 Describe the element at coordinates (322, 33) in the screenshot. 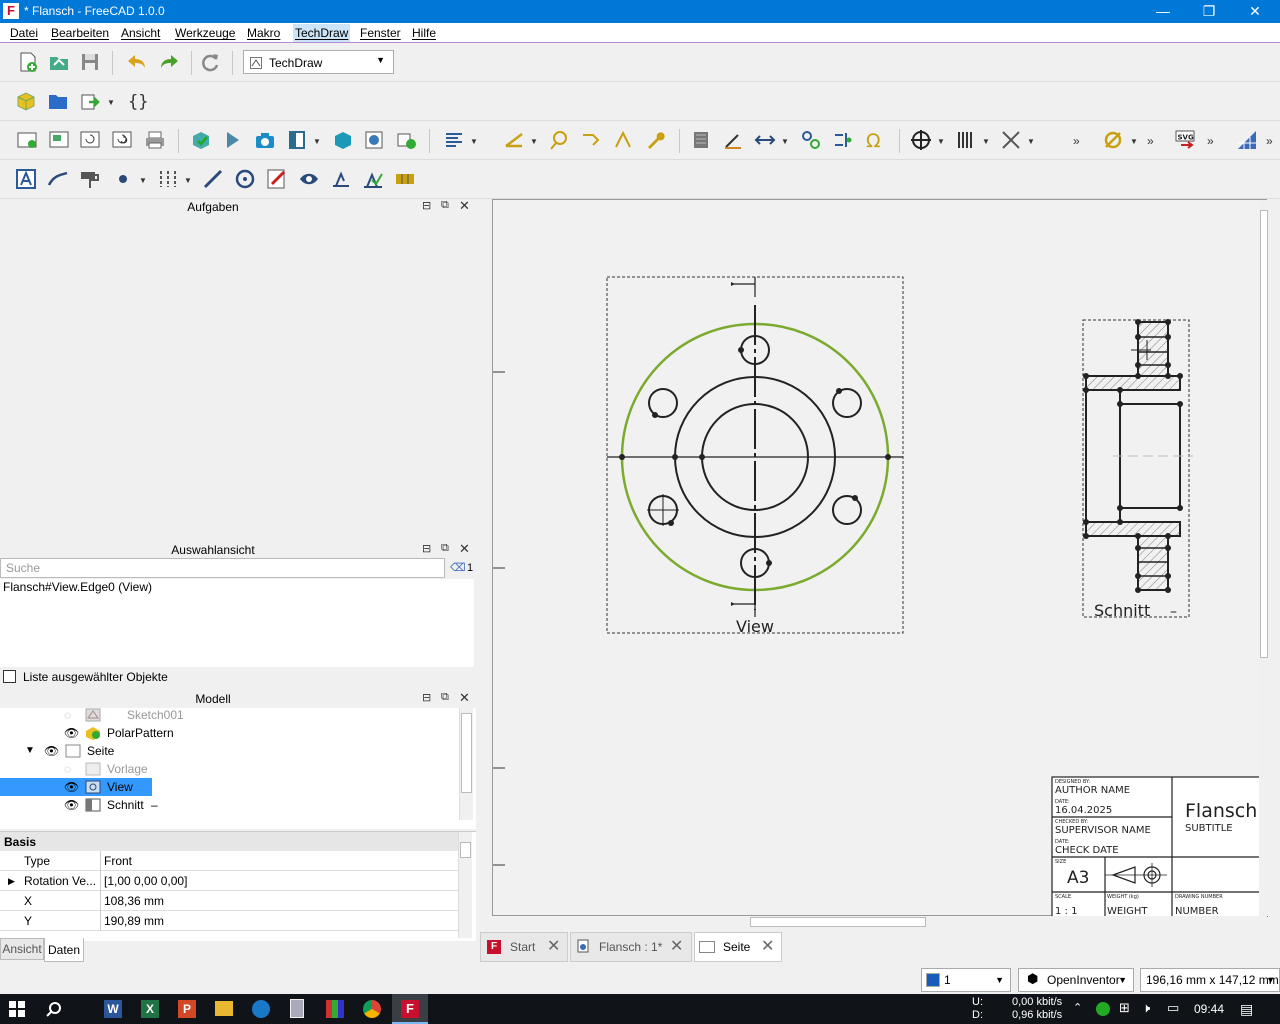

I see `menu-techdraw: TechDraw` at that location.